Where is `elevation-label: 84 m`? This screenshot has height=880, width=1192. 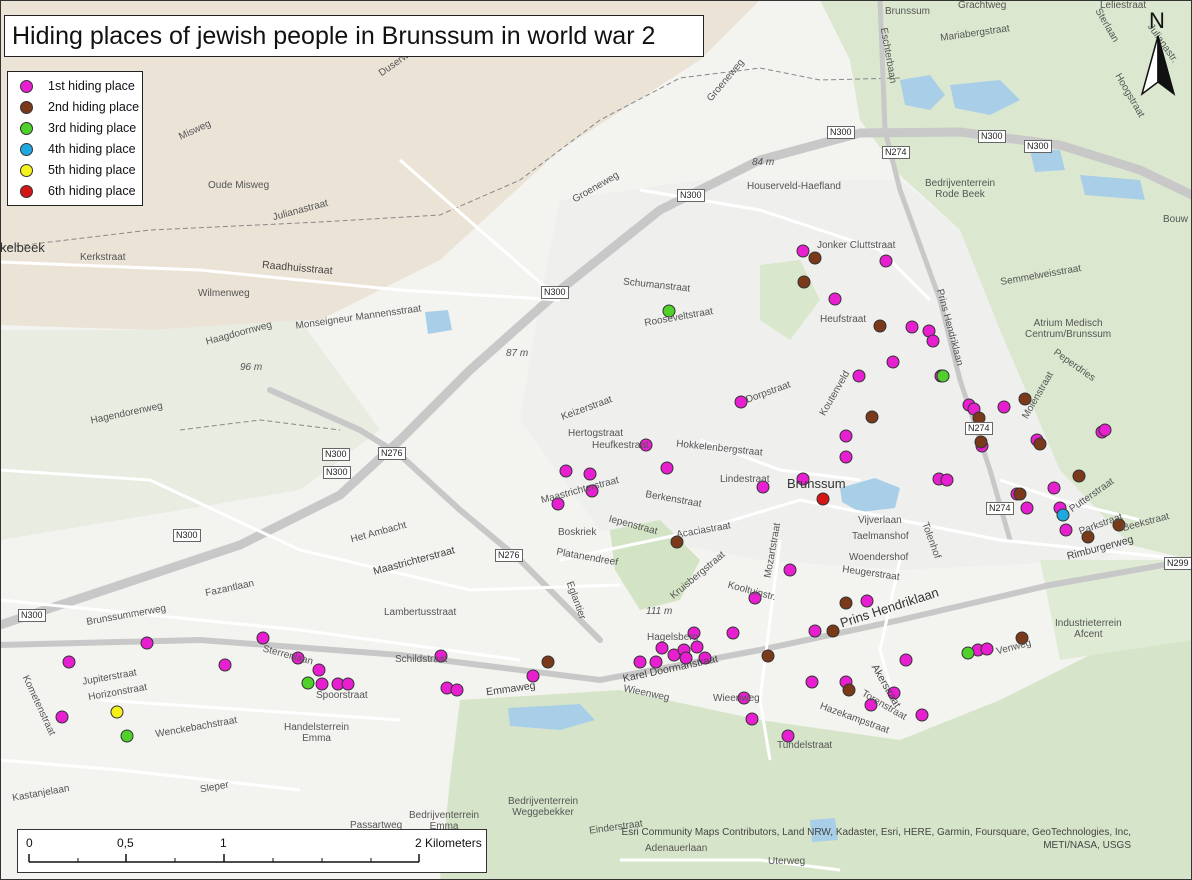
elevation-label: 84 m is located at coordinates (763, 162).